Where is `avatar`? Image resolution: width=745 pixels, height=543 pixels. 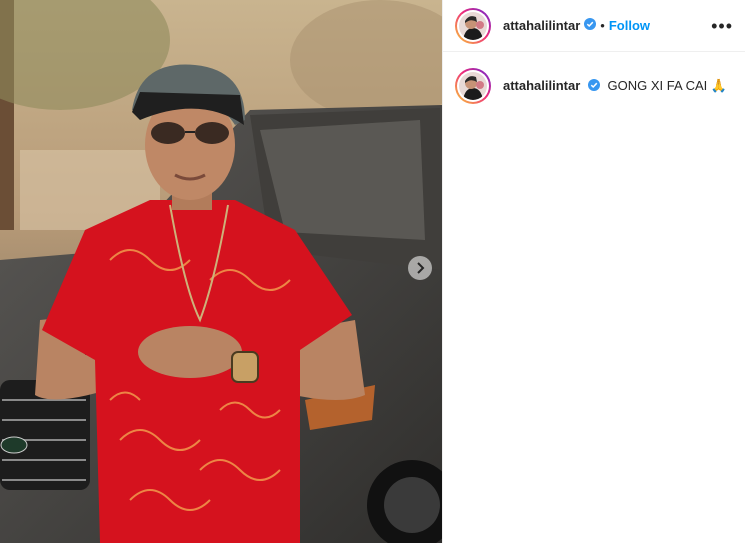 avatar is located at coordinates (473, 25).